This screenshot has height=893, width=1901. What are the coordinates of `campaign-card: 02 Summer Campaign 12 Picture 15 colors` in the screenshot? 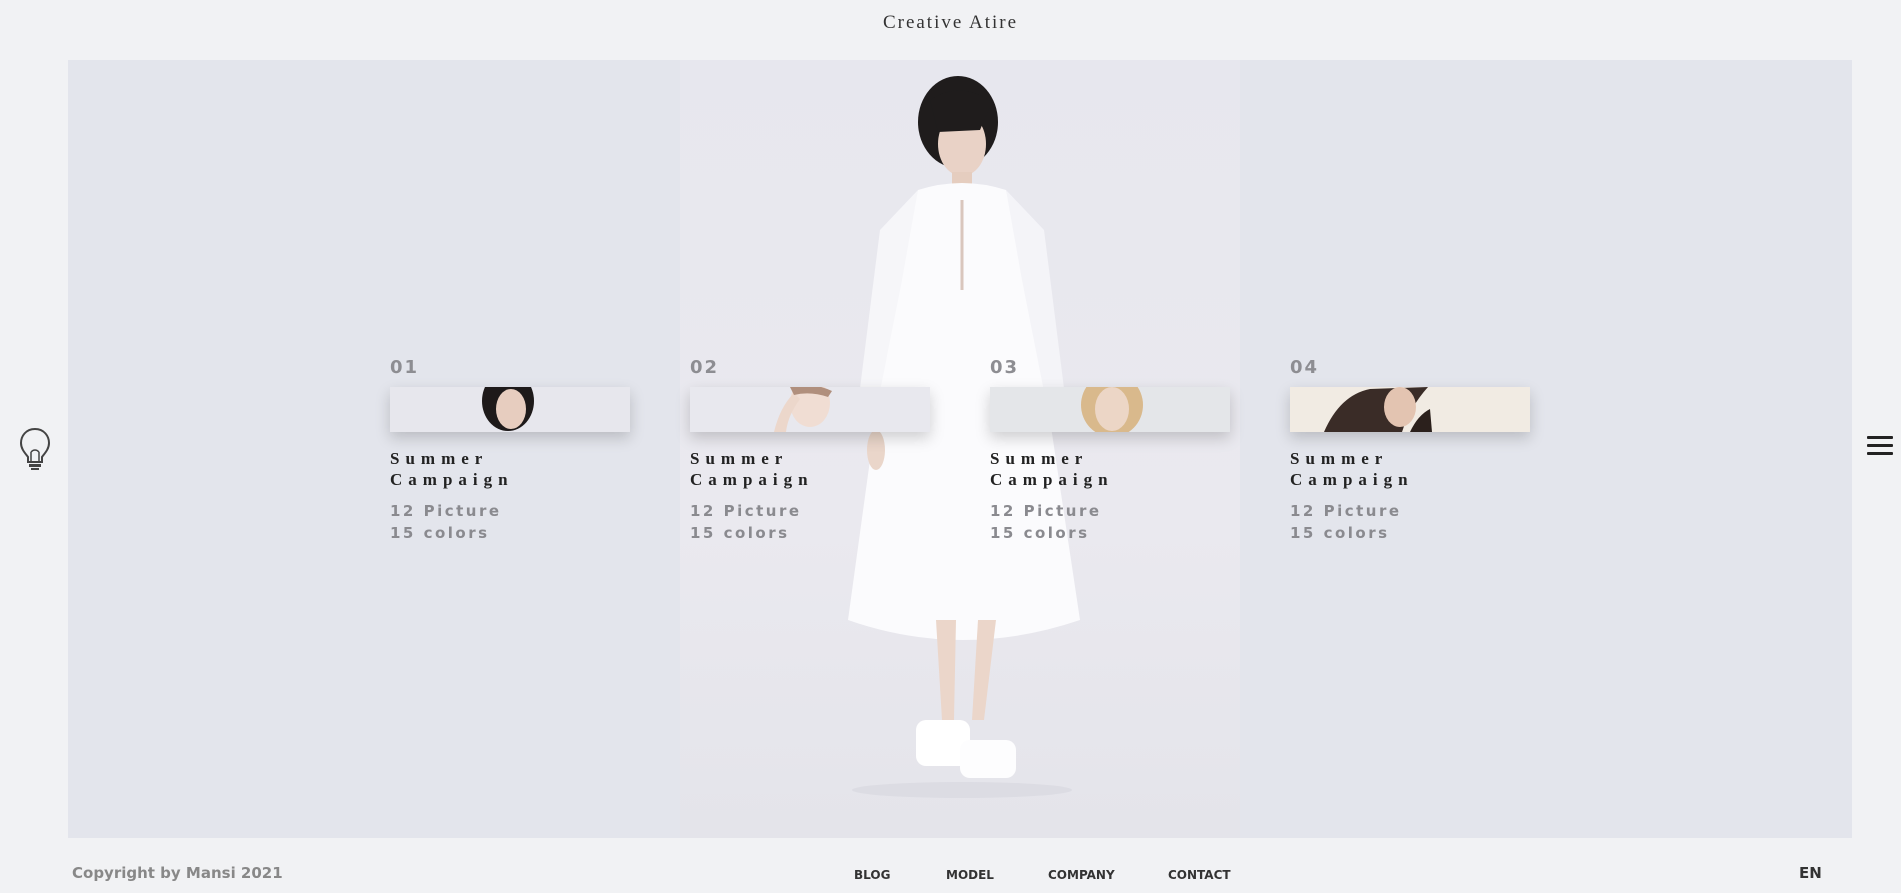 It's located at (810, 450).